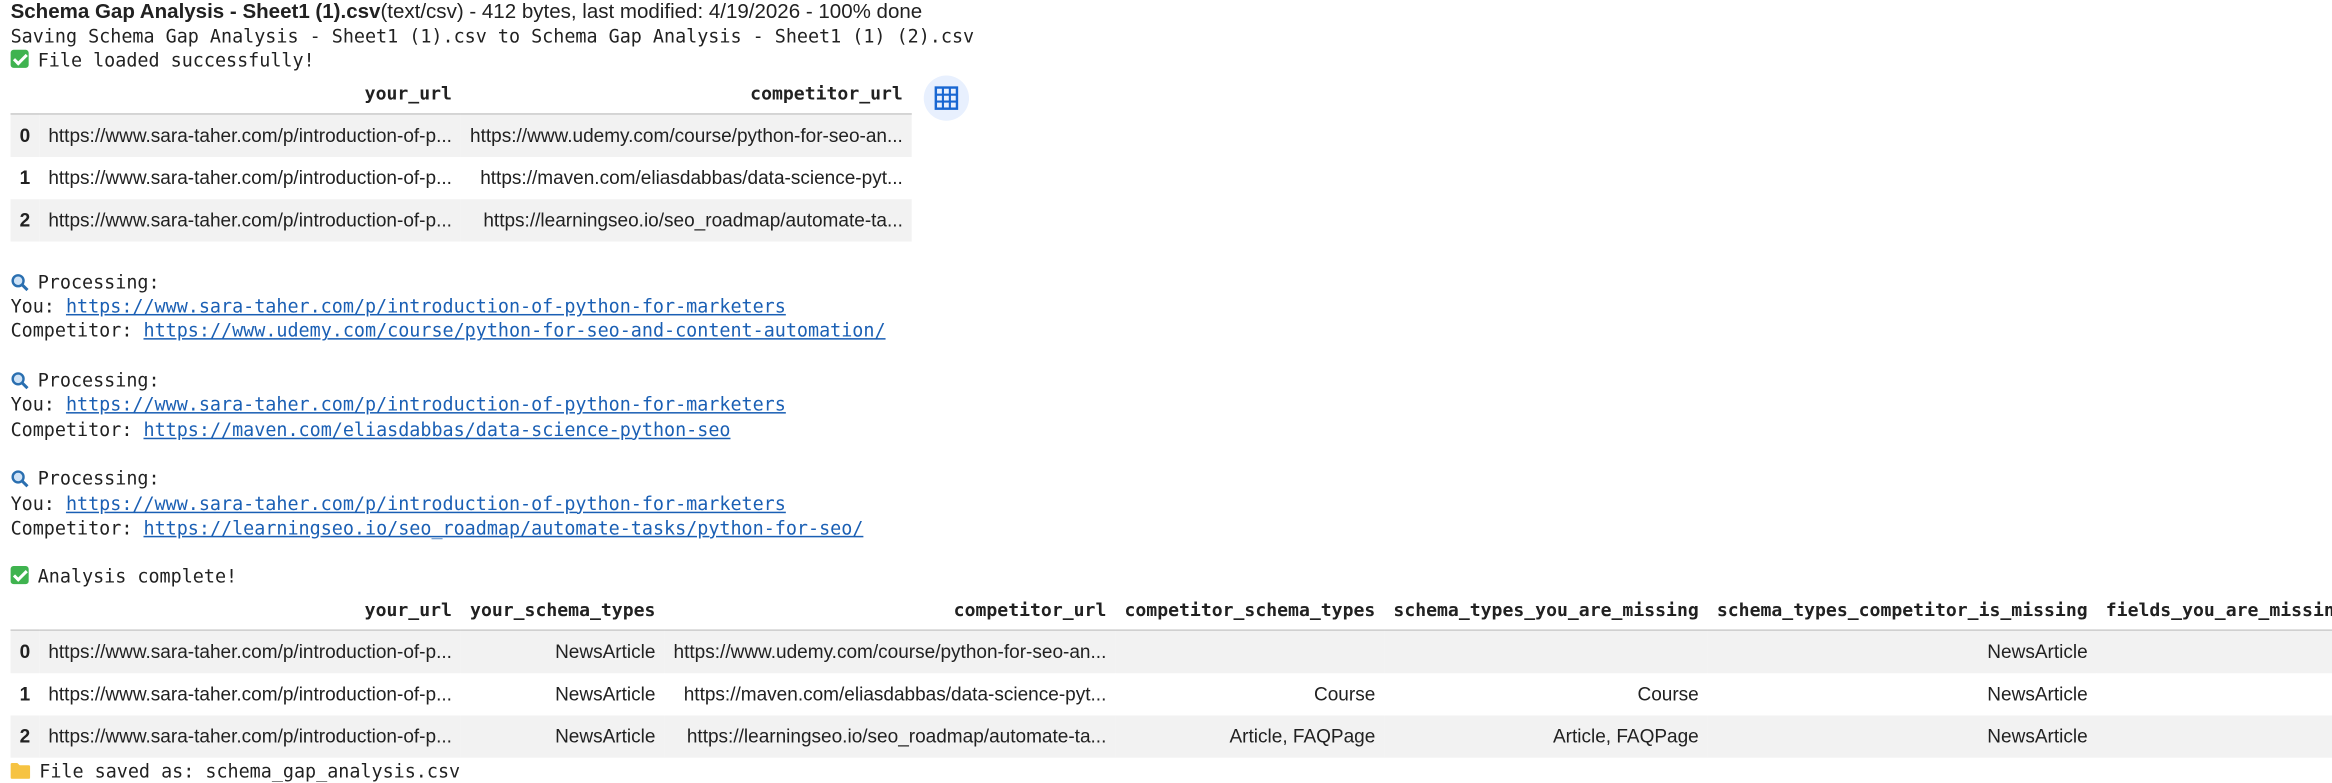 The height and width of the screenshot is (783, 2332). What do you see at coordinates (1171, 577) in the screenshot?
I see `complete-message: Analysis complete!` at bounding box center [1171, 577].